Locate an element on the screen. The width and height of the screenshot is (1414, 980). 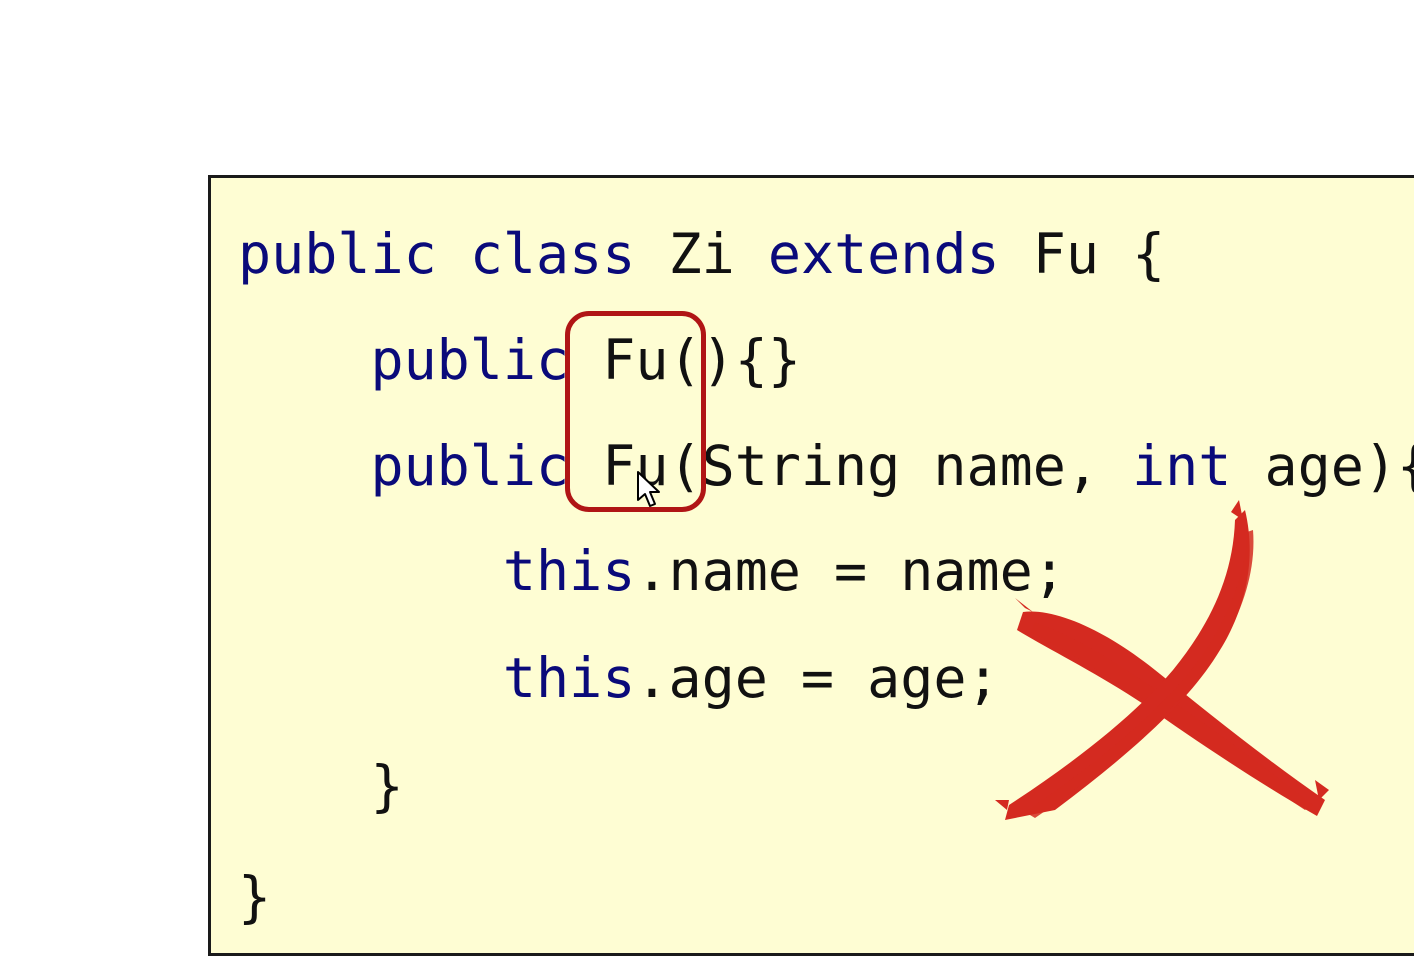
code-line: public class Zi extends Fu { is located at coordinates (701, 254).